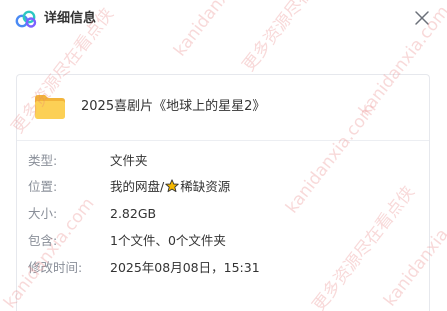 Image resolution: width=447 pixels, height=311 pixels. What do you see at coordinates (43, 160) in the screenshot?
I see `detail-type-label: 类型:` at bounding box center [43, 160].